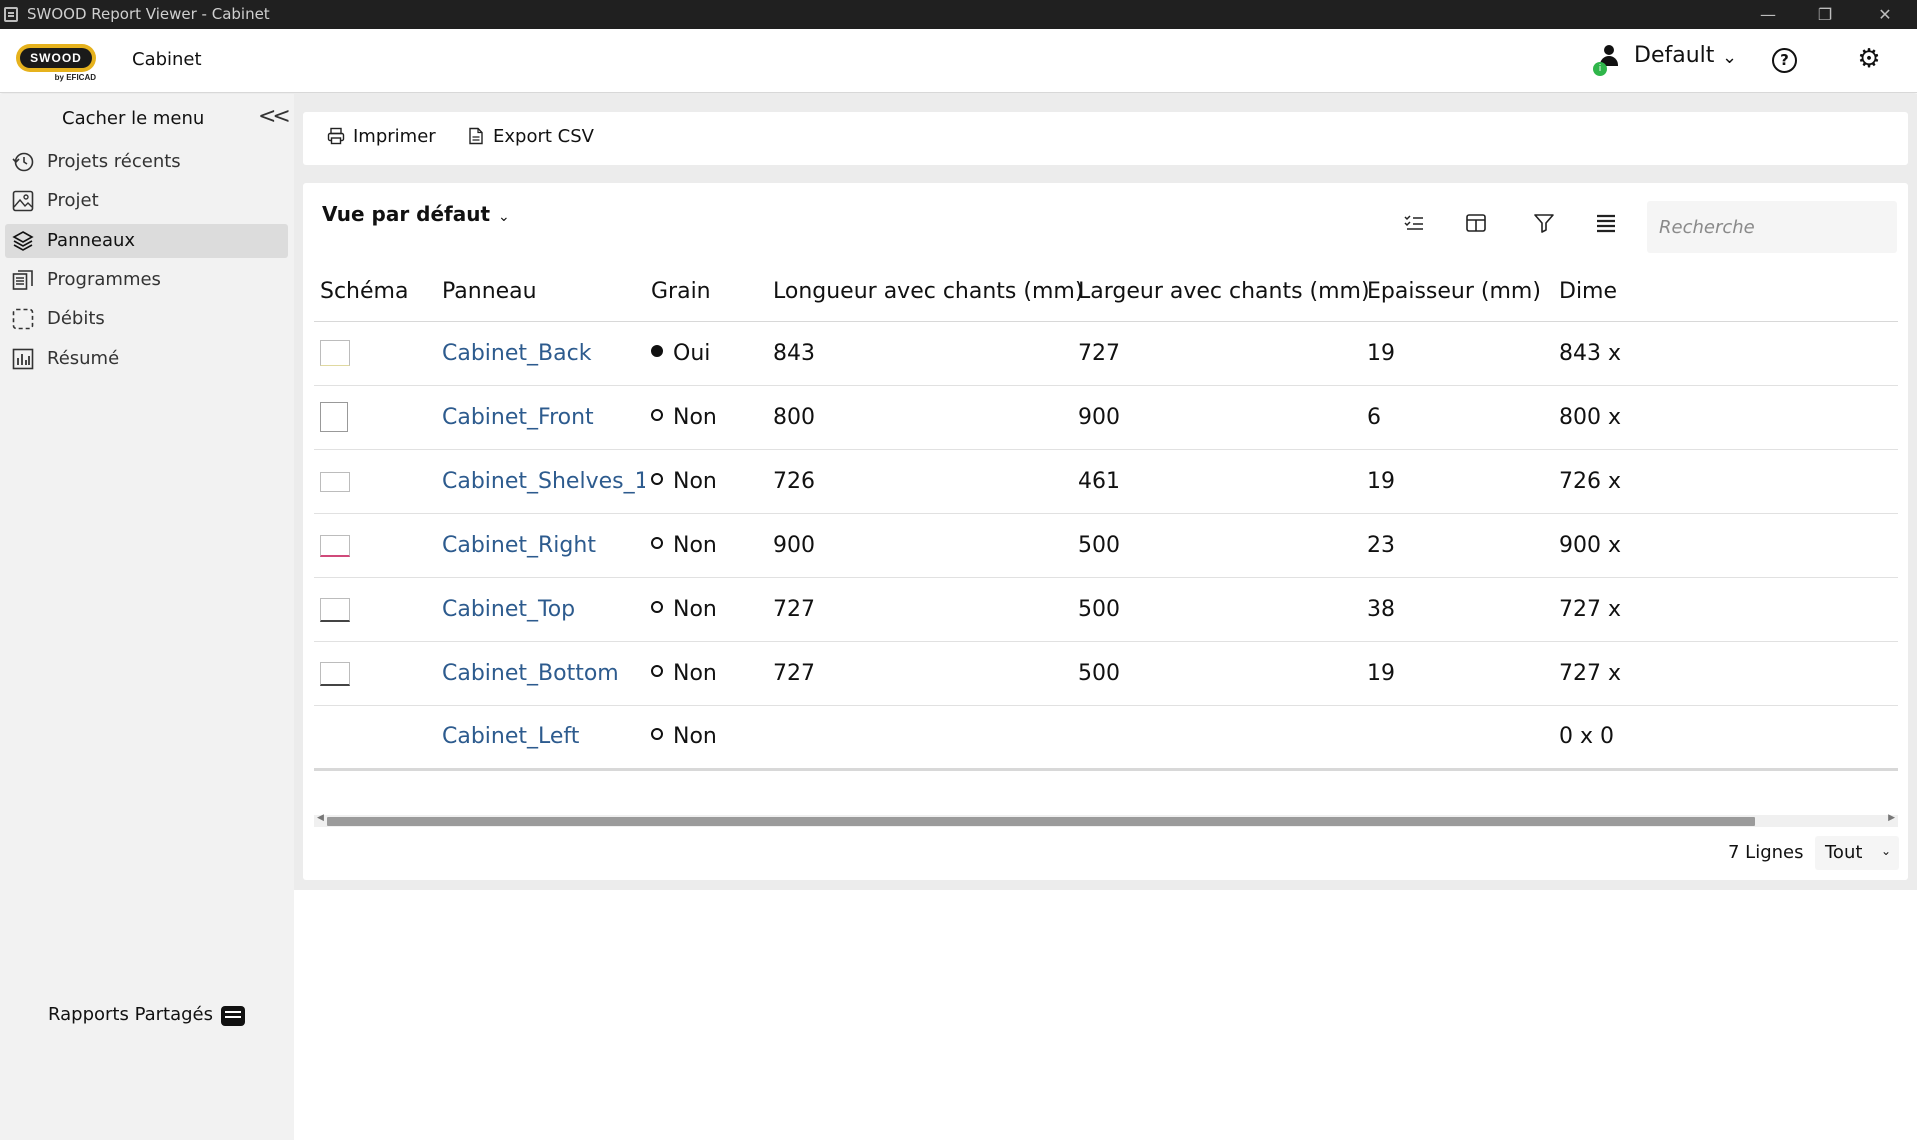  What do you see at coordinates (1766, 852) in the screenshot?
I see `row-count: 7 Lignes` at bounding box center [1766, 852].